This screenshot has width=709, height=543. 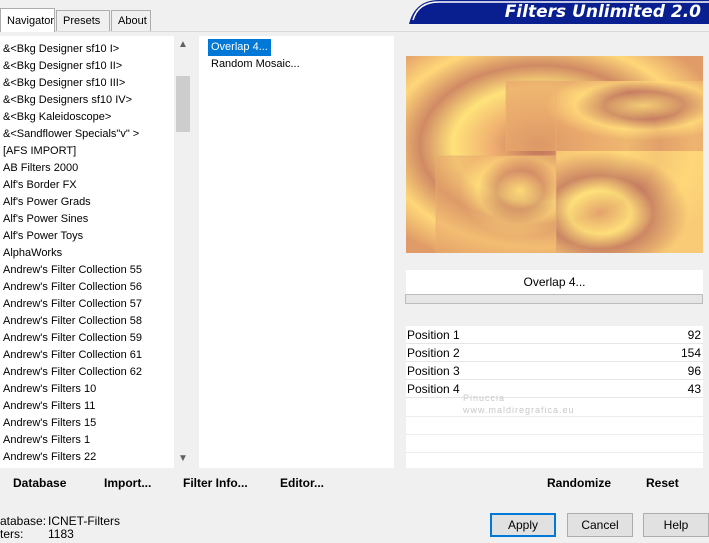 I want to click on category-item: Andrew's Filters 22, so click(x=71, y=457).